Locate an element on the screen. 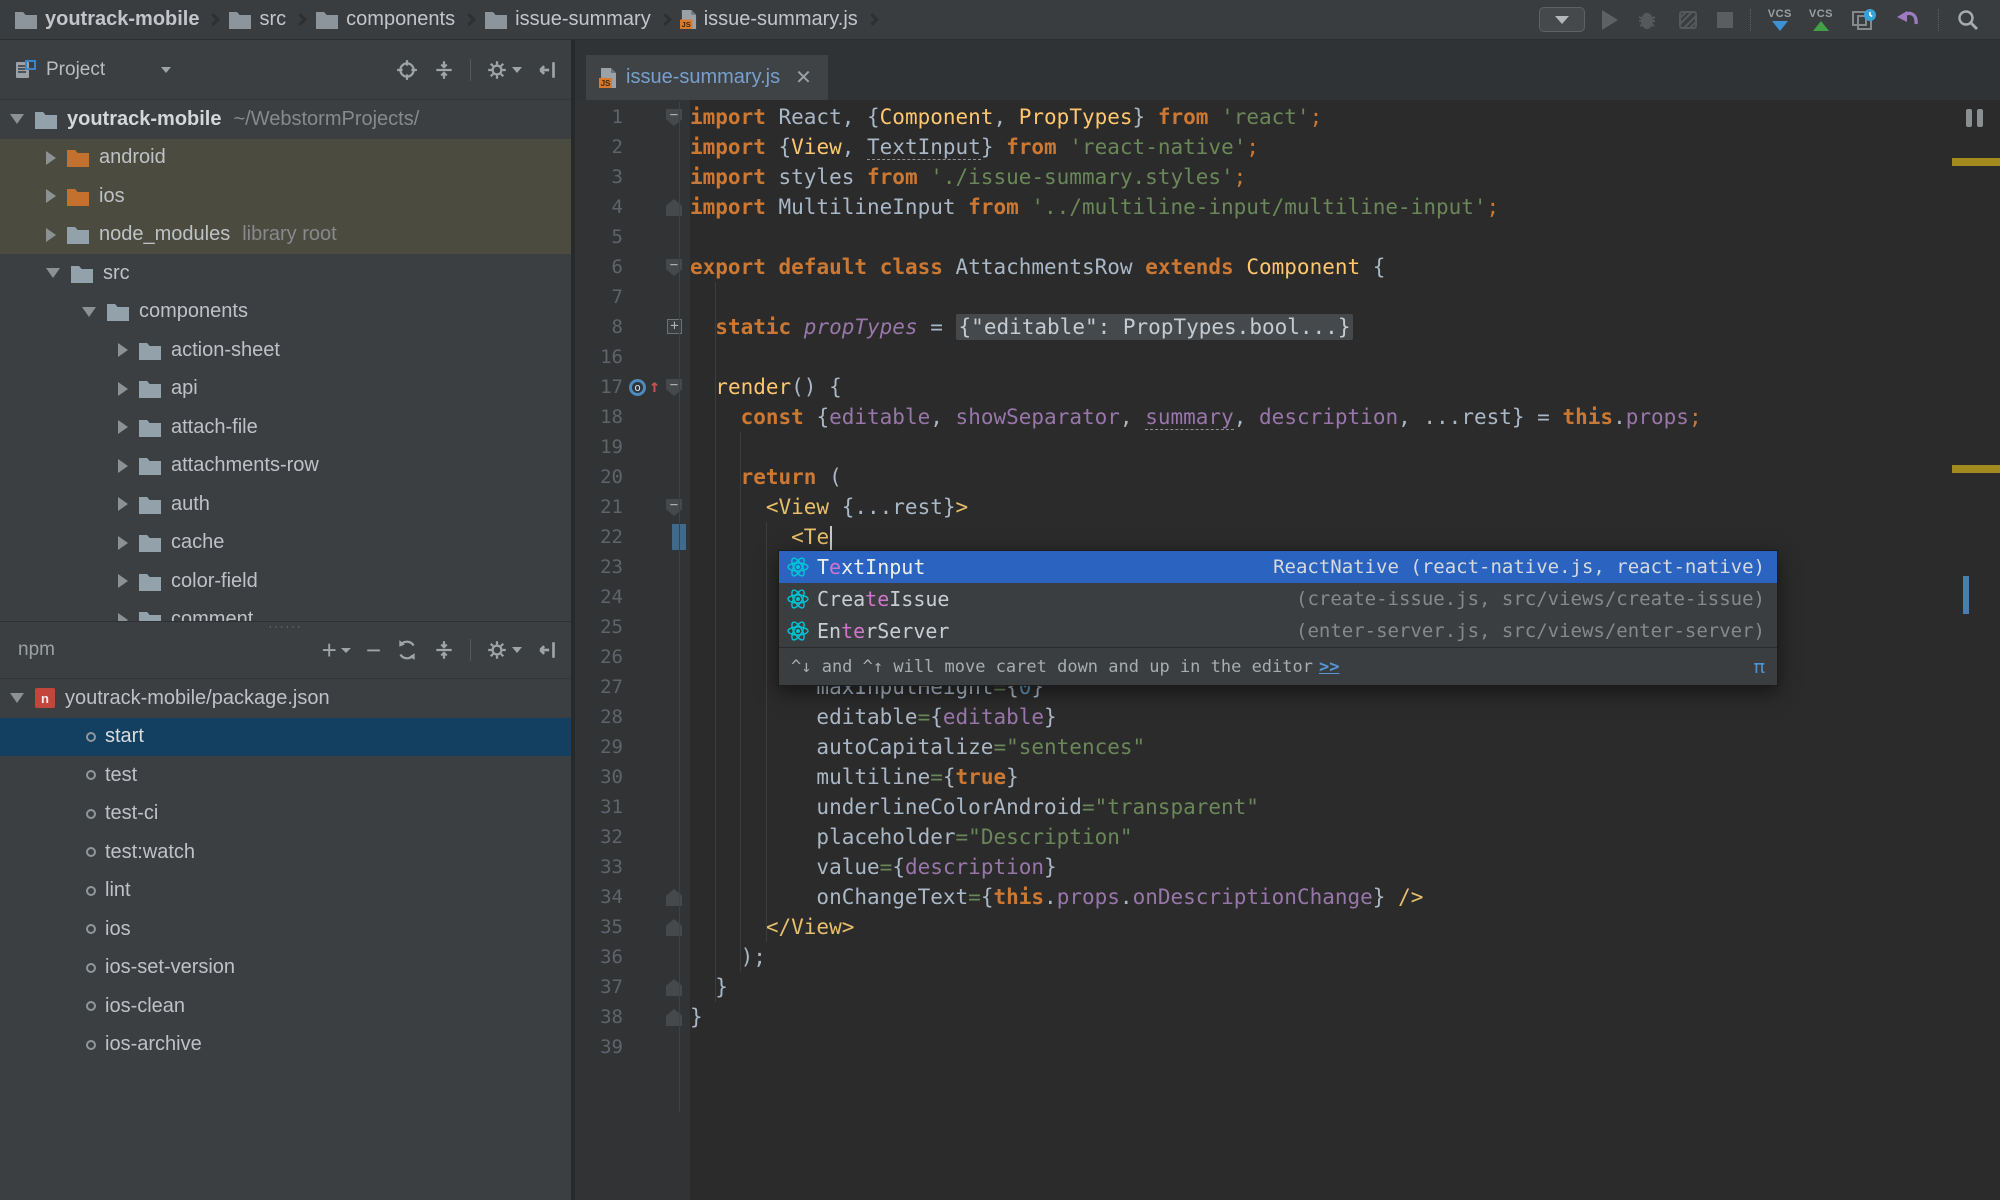  npm-script-ios-clean: ios-clean is located at coordinates (285, 1006).